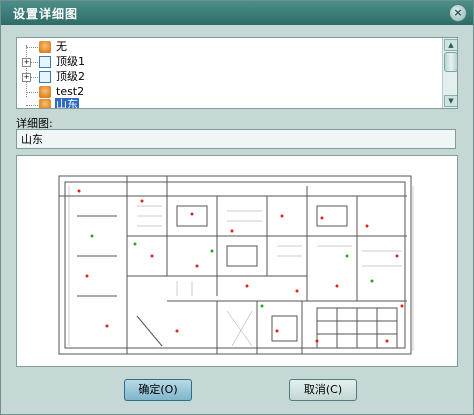  I want to click on dialog-title: 设置详细图, so click(46, 14).